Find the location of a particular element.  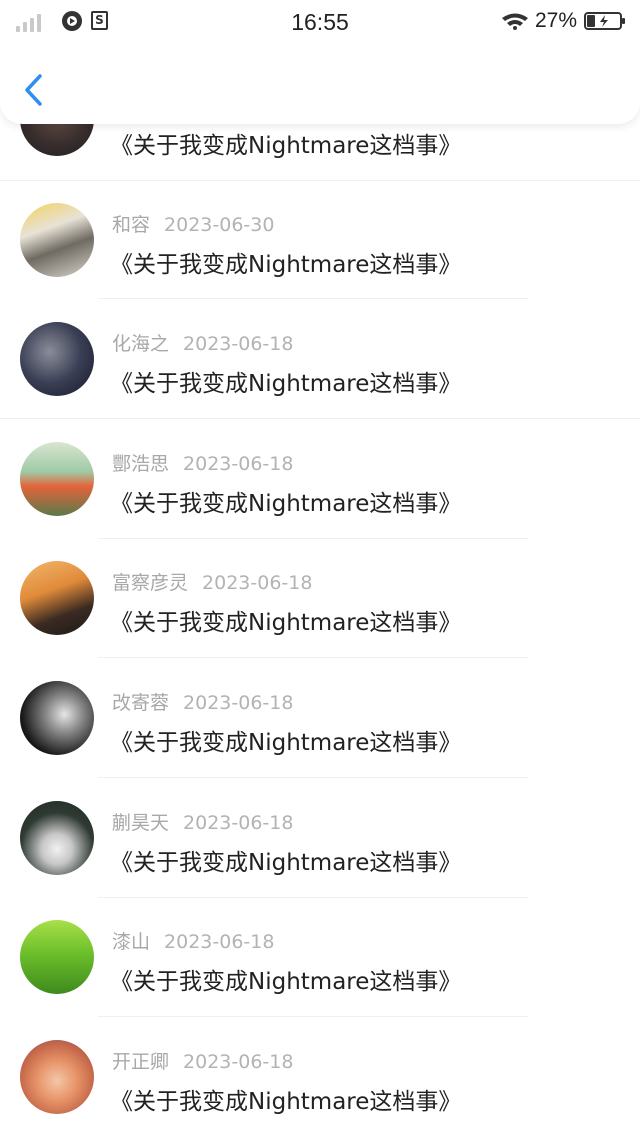

user-name: 和容 is located at coordinates (131, 225).